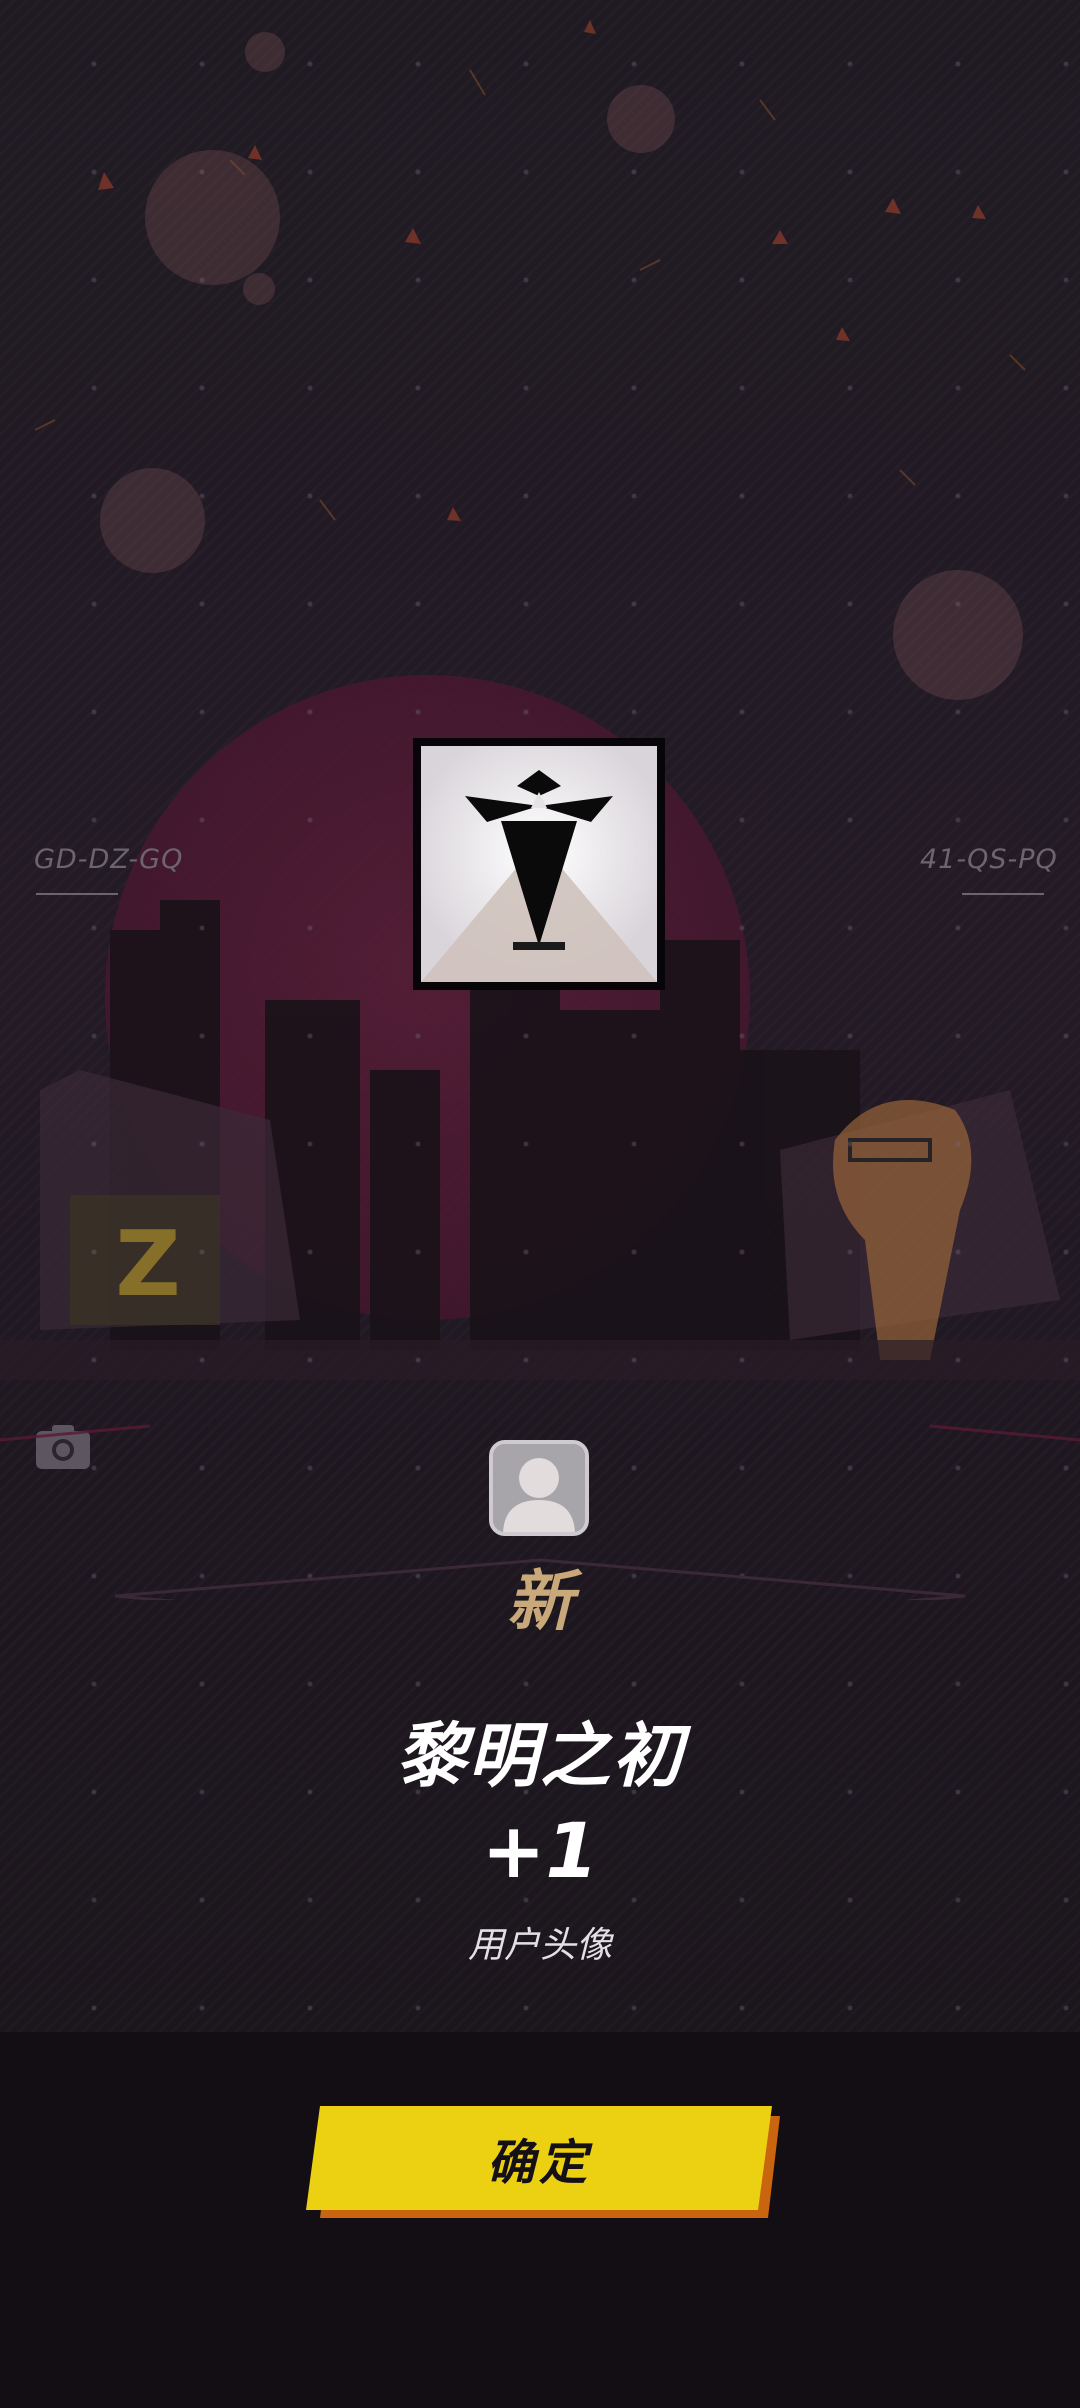 This screenshot has width=1080, height=2408. What do you see at coordinates (540, 1756) in the screenshot?
I see `reward-item-name: 黎明之初` at bounding box center [540, 1756].